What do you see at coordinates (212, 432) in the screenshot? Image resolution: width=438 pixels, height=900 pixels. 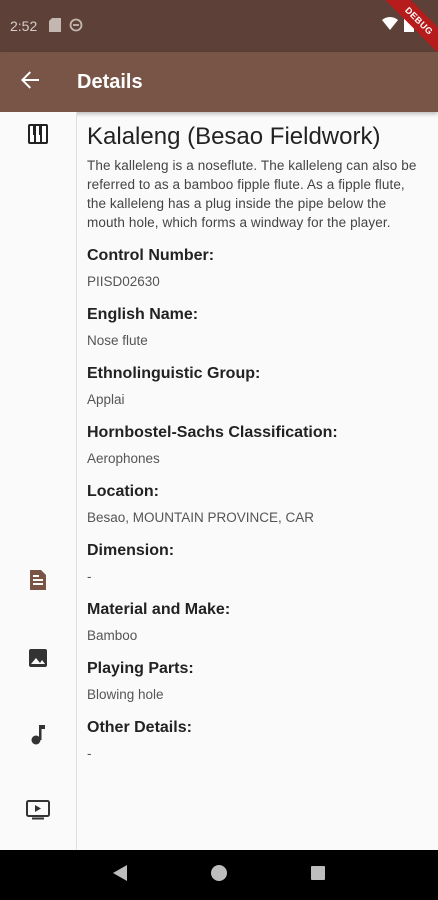 I see `field-label: Hornbostel-Sachs Classification:` at bounding box center [212, 432].